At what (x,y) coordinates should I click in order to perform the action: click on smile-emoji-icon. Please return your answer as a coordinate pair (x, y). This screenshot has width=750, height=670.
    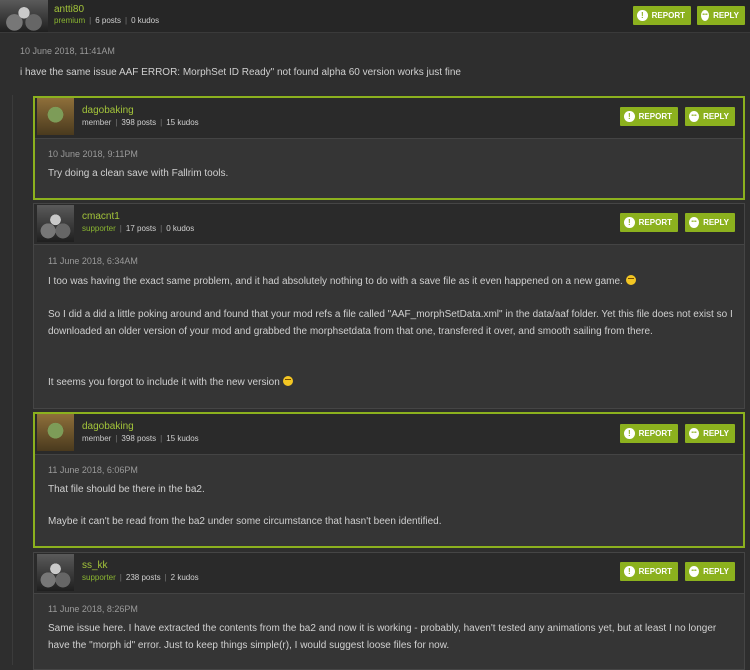
    Looking at the image, I should click on (287, 381).